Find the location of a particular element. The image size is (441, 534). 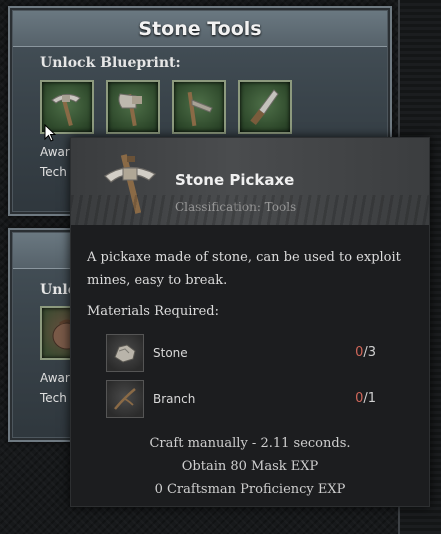

hoe-icon is located at coordinates (200, 109).